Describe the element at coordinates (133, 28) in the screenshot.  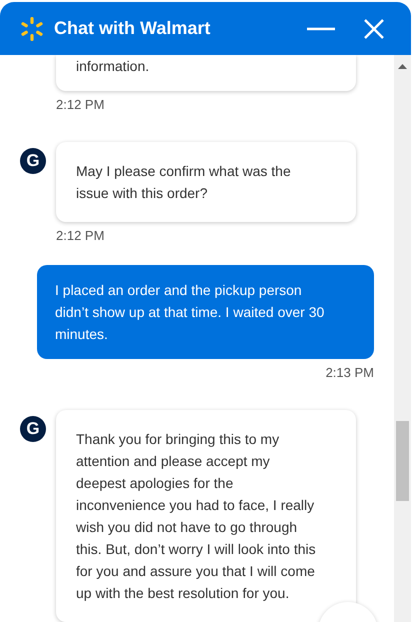
I see `window-title: Chat with Walmart` at that location.